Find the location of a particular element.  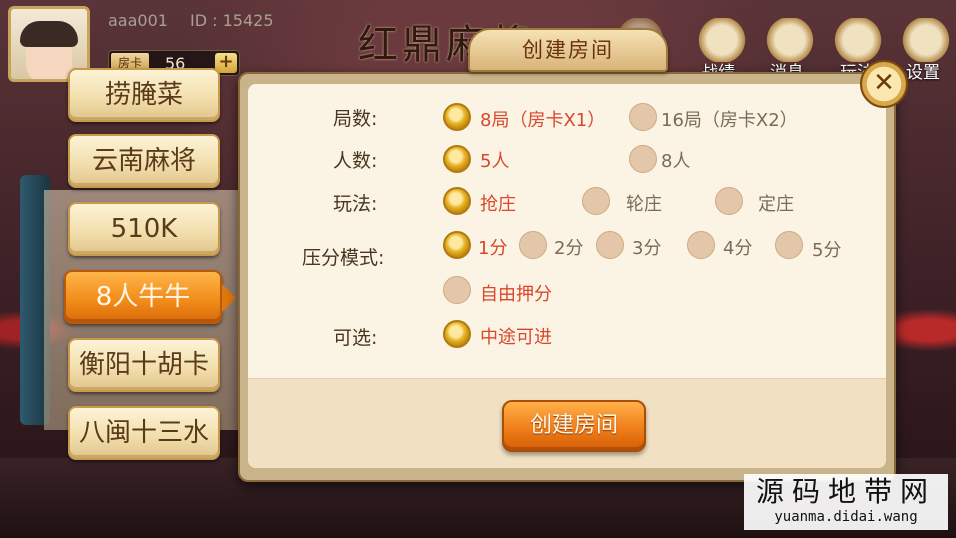

optional-label: 可选: is located at coordinates (355, 338).